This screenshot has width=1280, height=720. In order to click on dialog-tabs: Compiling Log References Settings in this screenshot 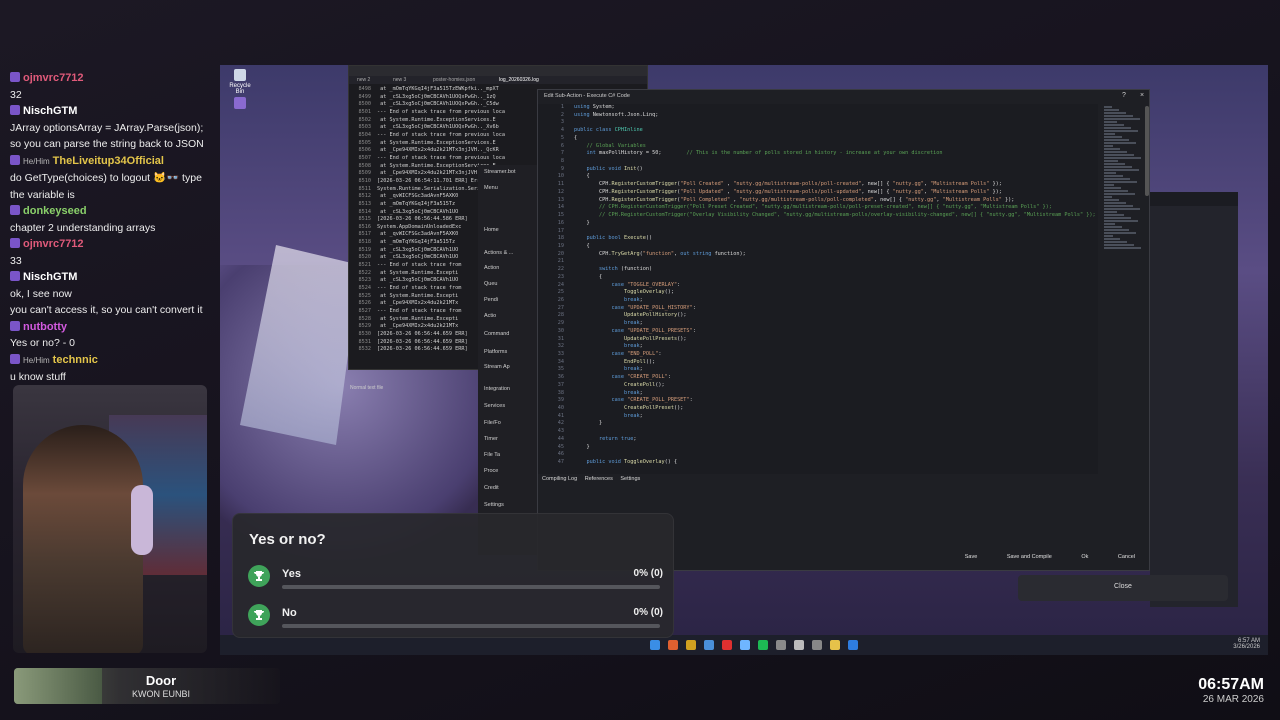, I will do `click(594, 479)`.